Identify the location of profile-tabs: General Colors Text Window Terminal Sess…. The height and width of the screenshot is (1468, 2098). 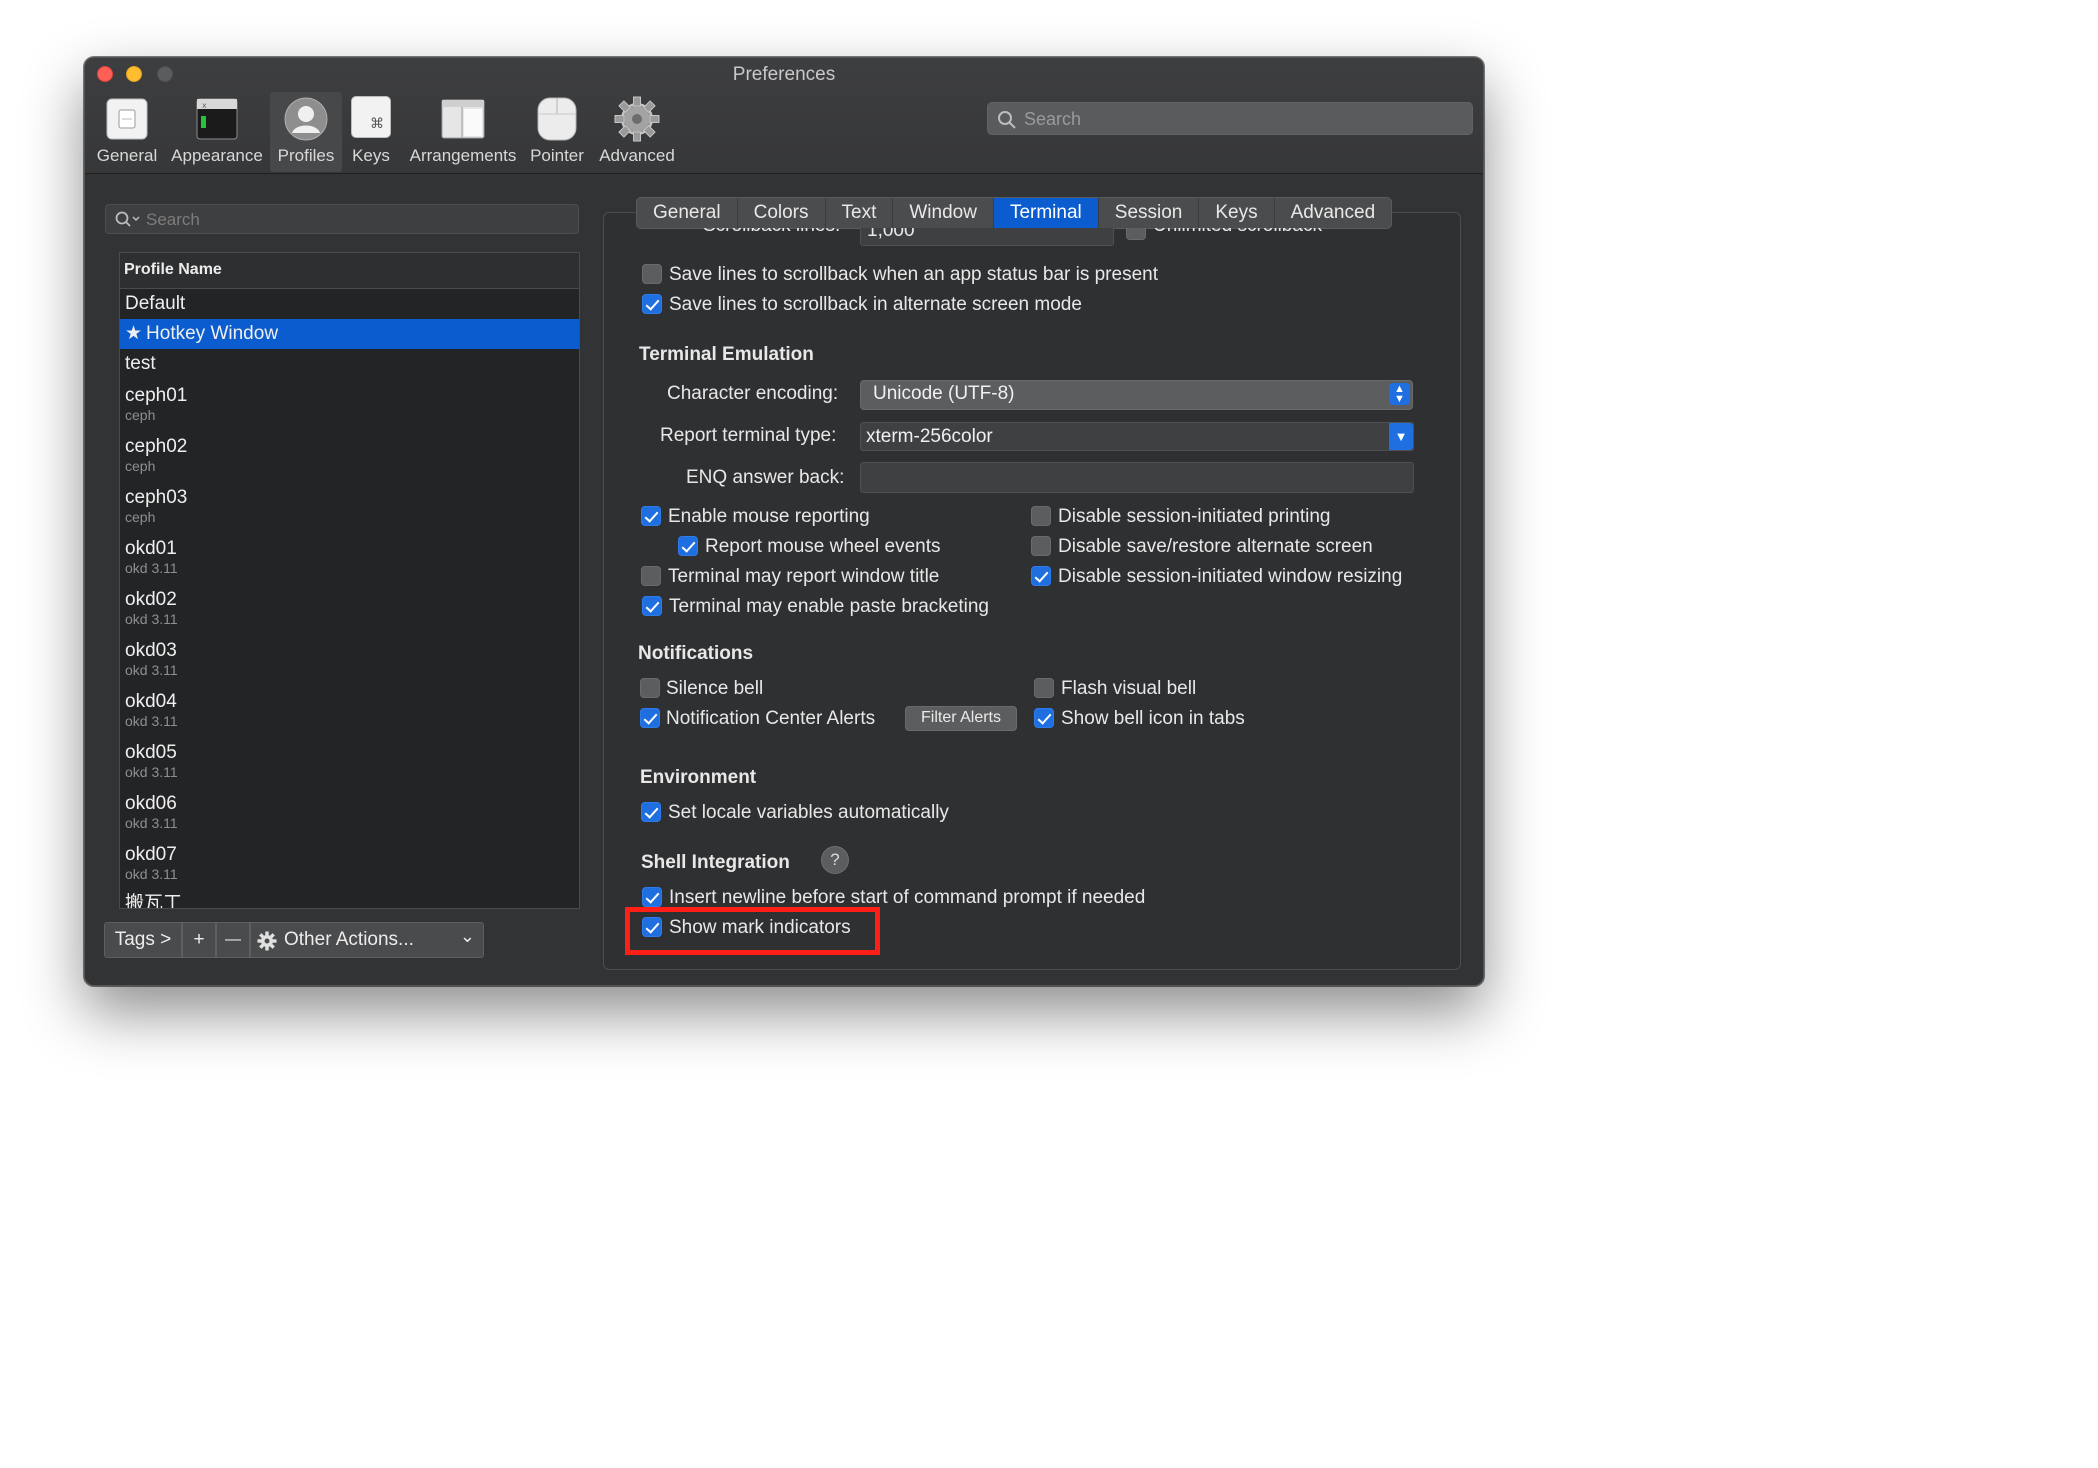
(1014, 213).